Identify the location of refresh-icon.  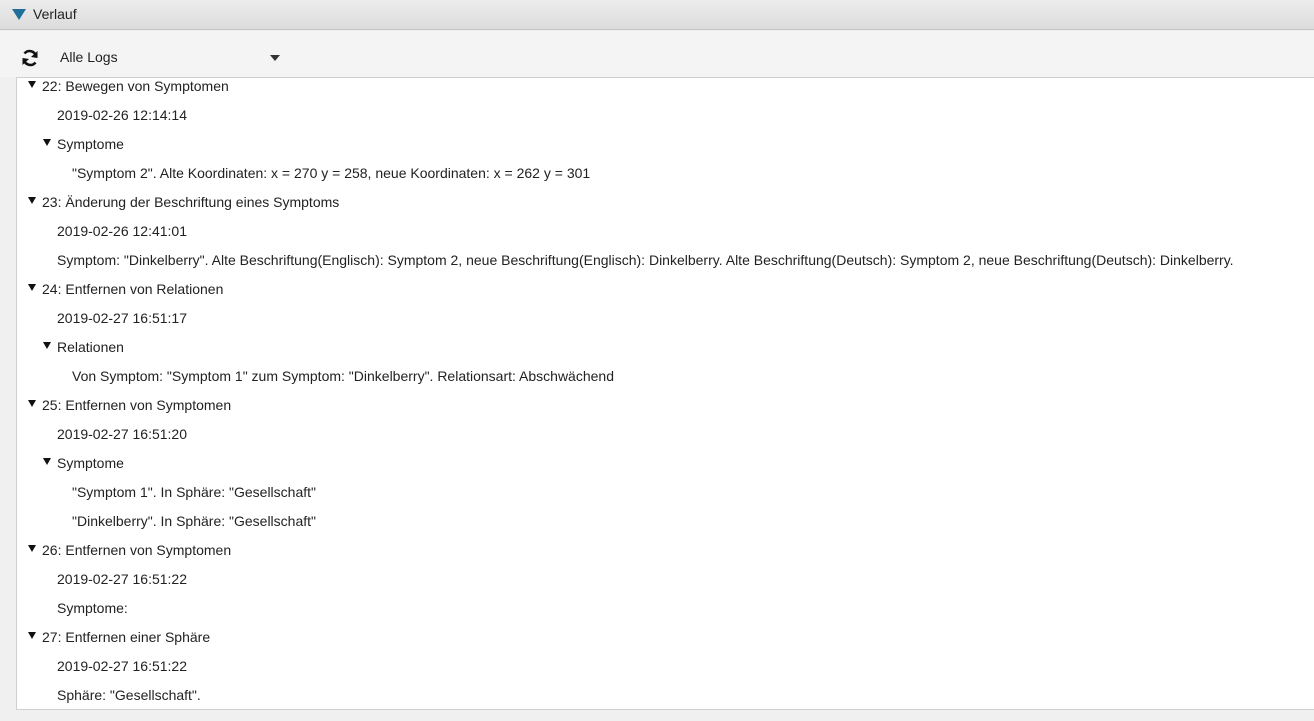
(30, 58).